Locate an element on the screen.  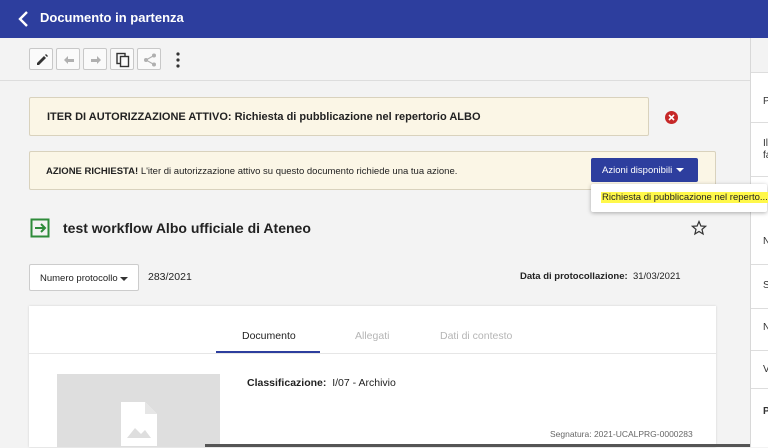
protocol-number: 283/2021 is located at coordinates (170, 277).